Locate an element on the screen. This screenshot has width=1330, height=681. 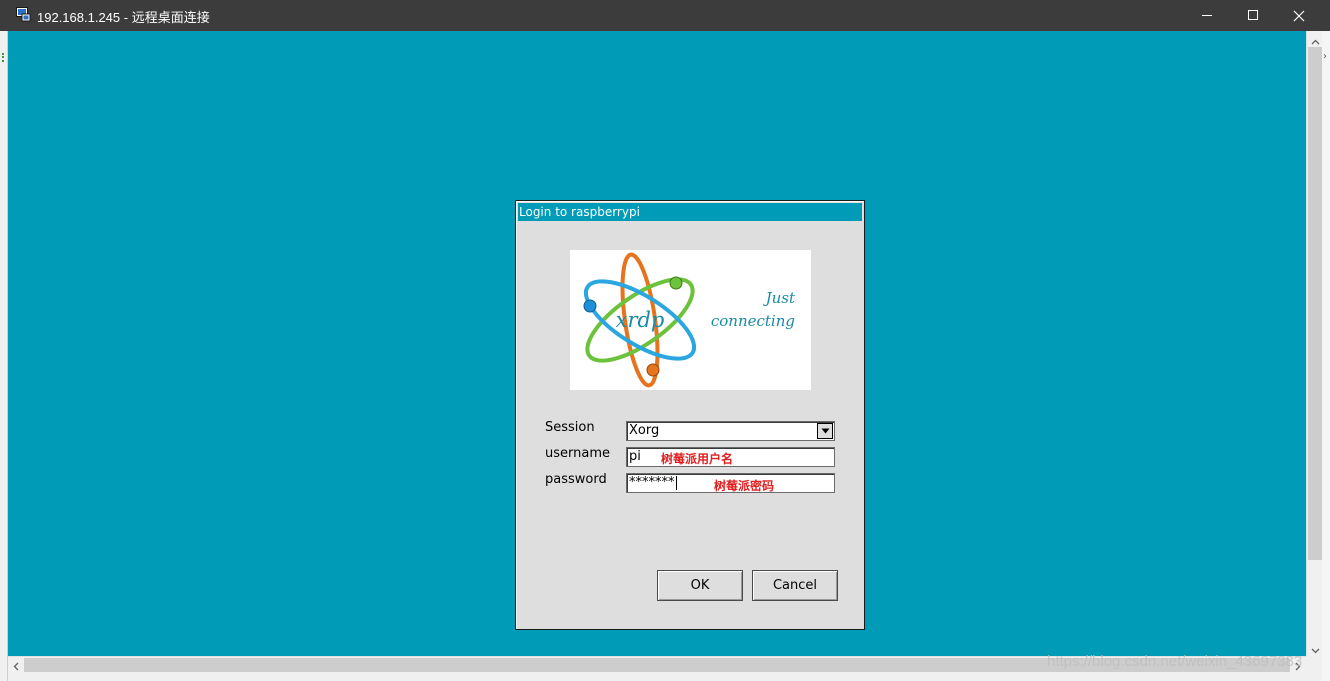
grip-icon is located at coordinates (3, 57).